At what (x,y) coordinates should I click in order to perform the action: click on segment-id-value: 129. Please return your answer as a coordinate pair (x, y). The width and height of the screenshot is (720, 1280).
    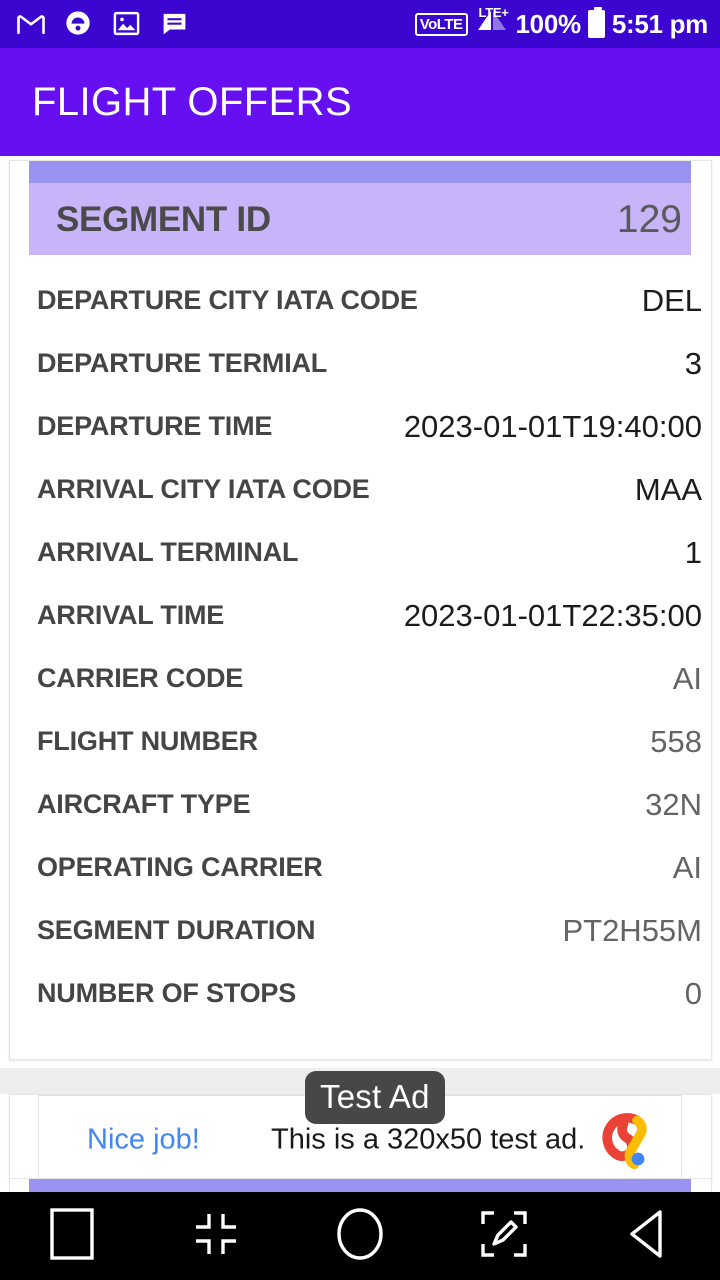
    Looking at the image, I should click on (649, 219).